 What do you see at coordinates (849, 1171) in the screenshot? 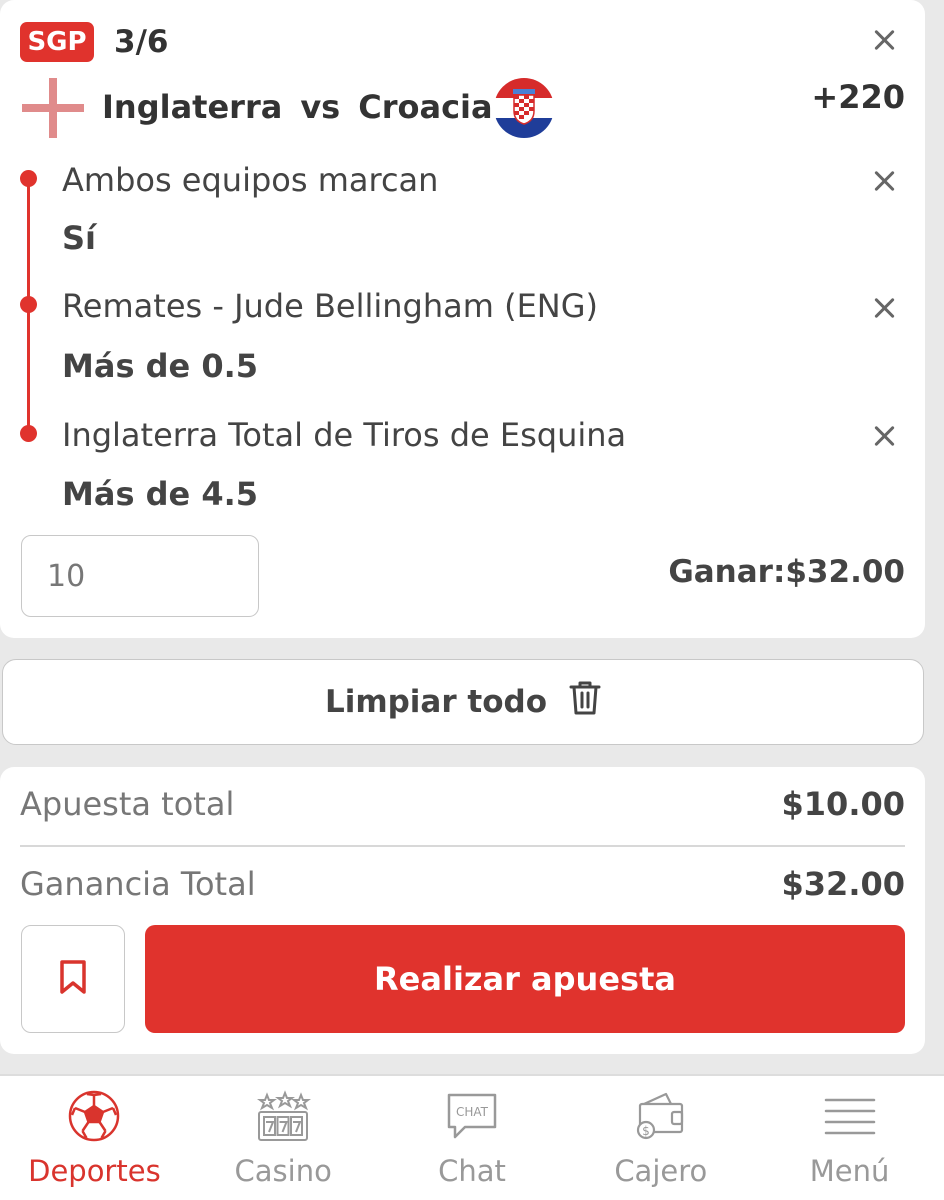
I see `nav-label-menu: Menú` at bounding box center [849, 1171].